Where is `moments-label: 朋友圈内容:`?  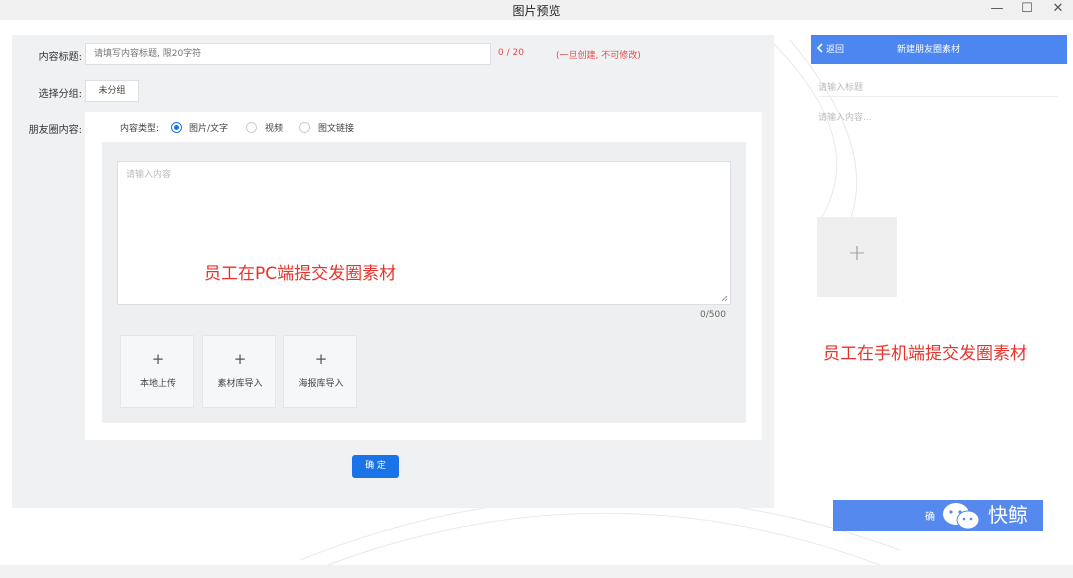 moments-label: 朋友圈内容: is located at coordinates (55, 130).